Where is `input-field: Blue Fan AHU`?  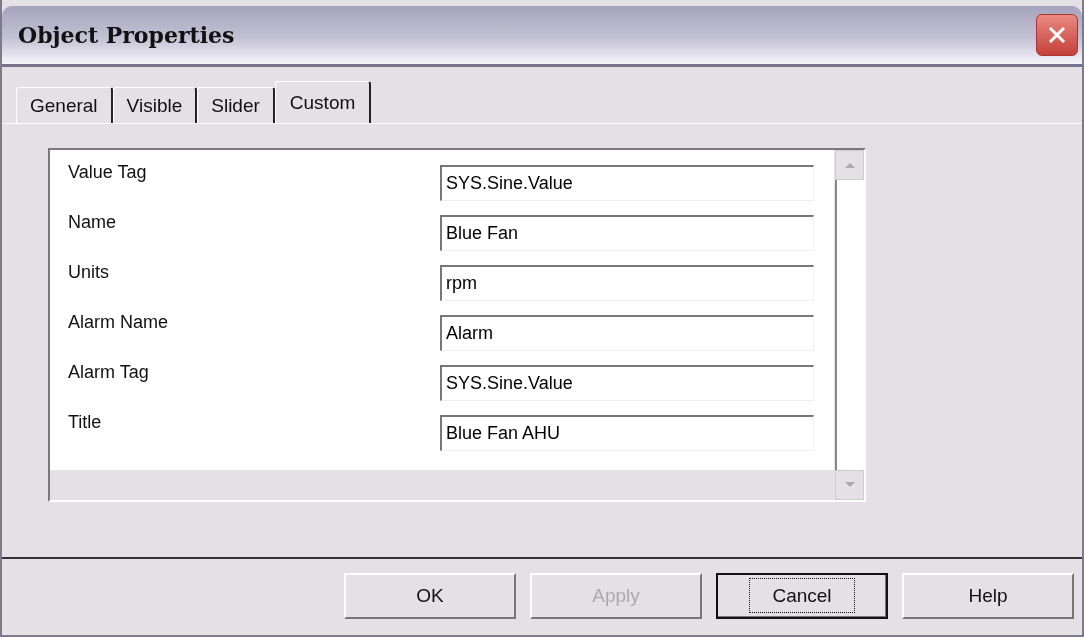 input-field: Blue Fan AHU is located at coordinates (627, 433).